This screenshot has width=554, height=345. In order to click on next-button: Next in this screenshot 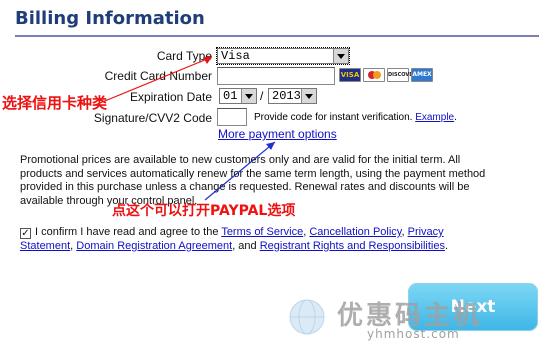, I will do `click(473, 307)`.